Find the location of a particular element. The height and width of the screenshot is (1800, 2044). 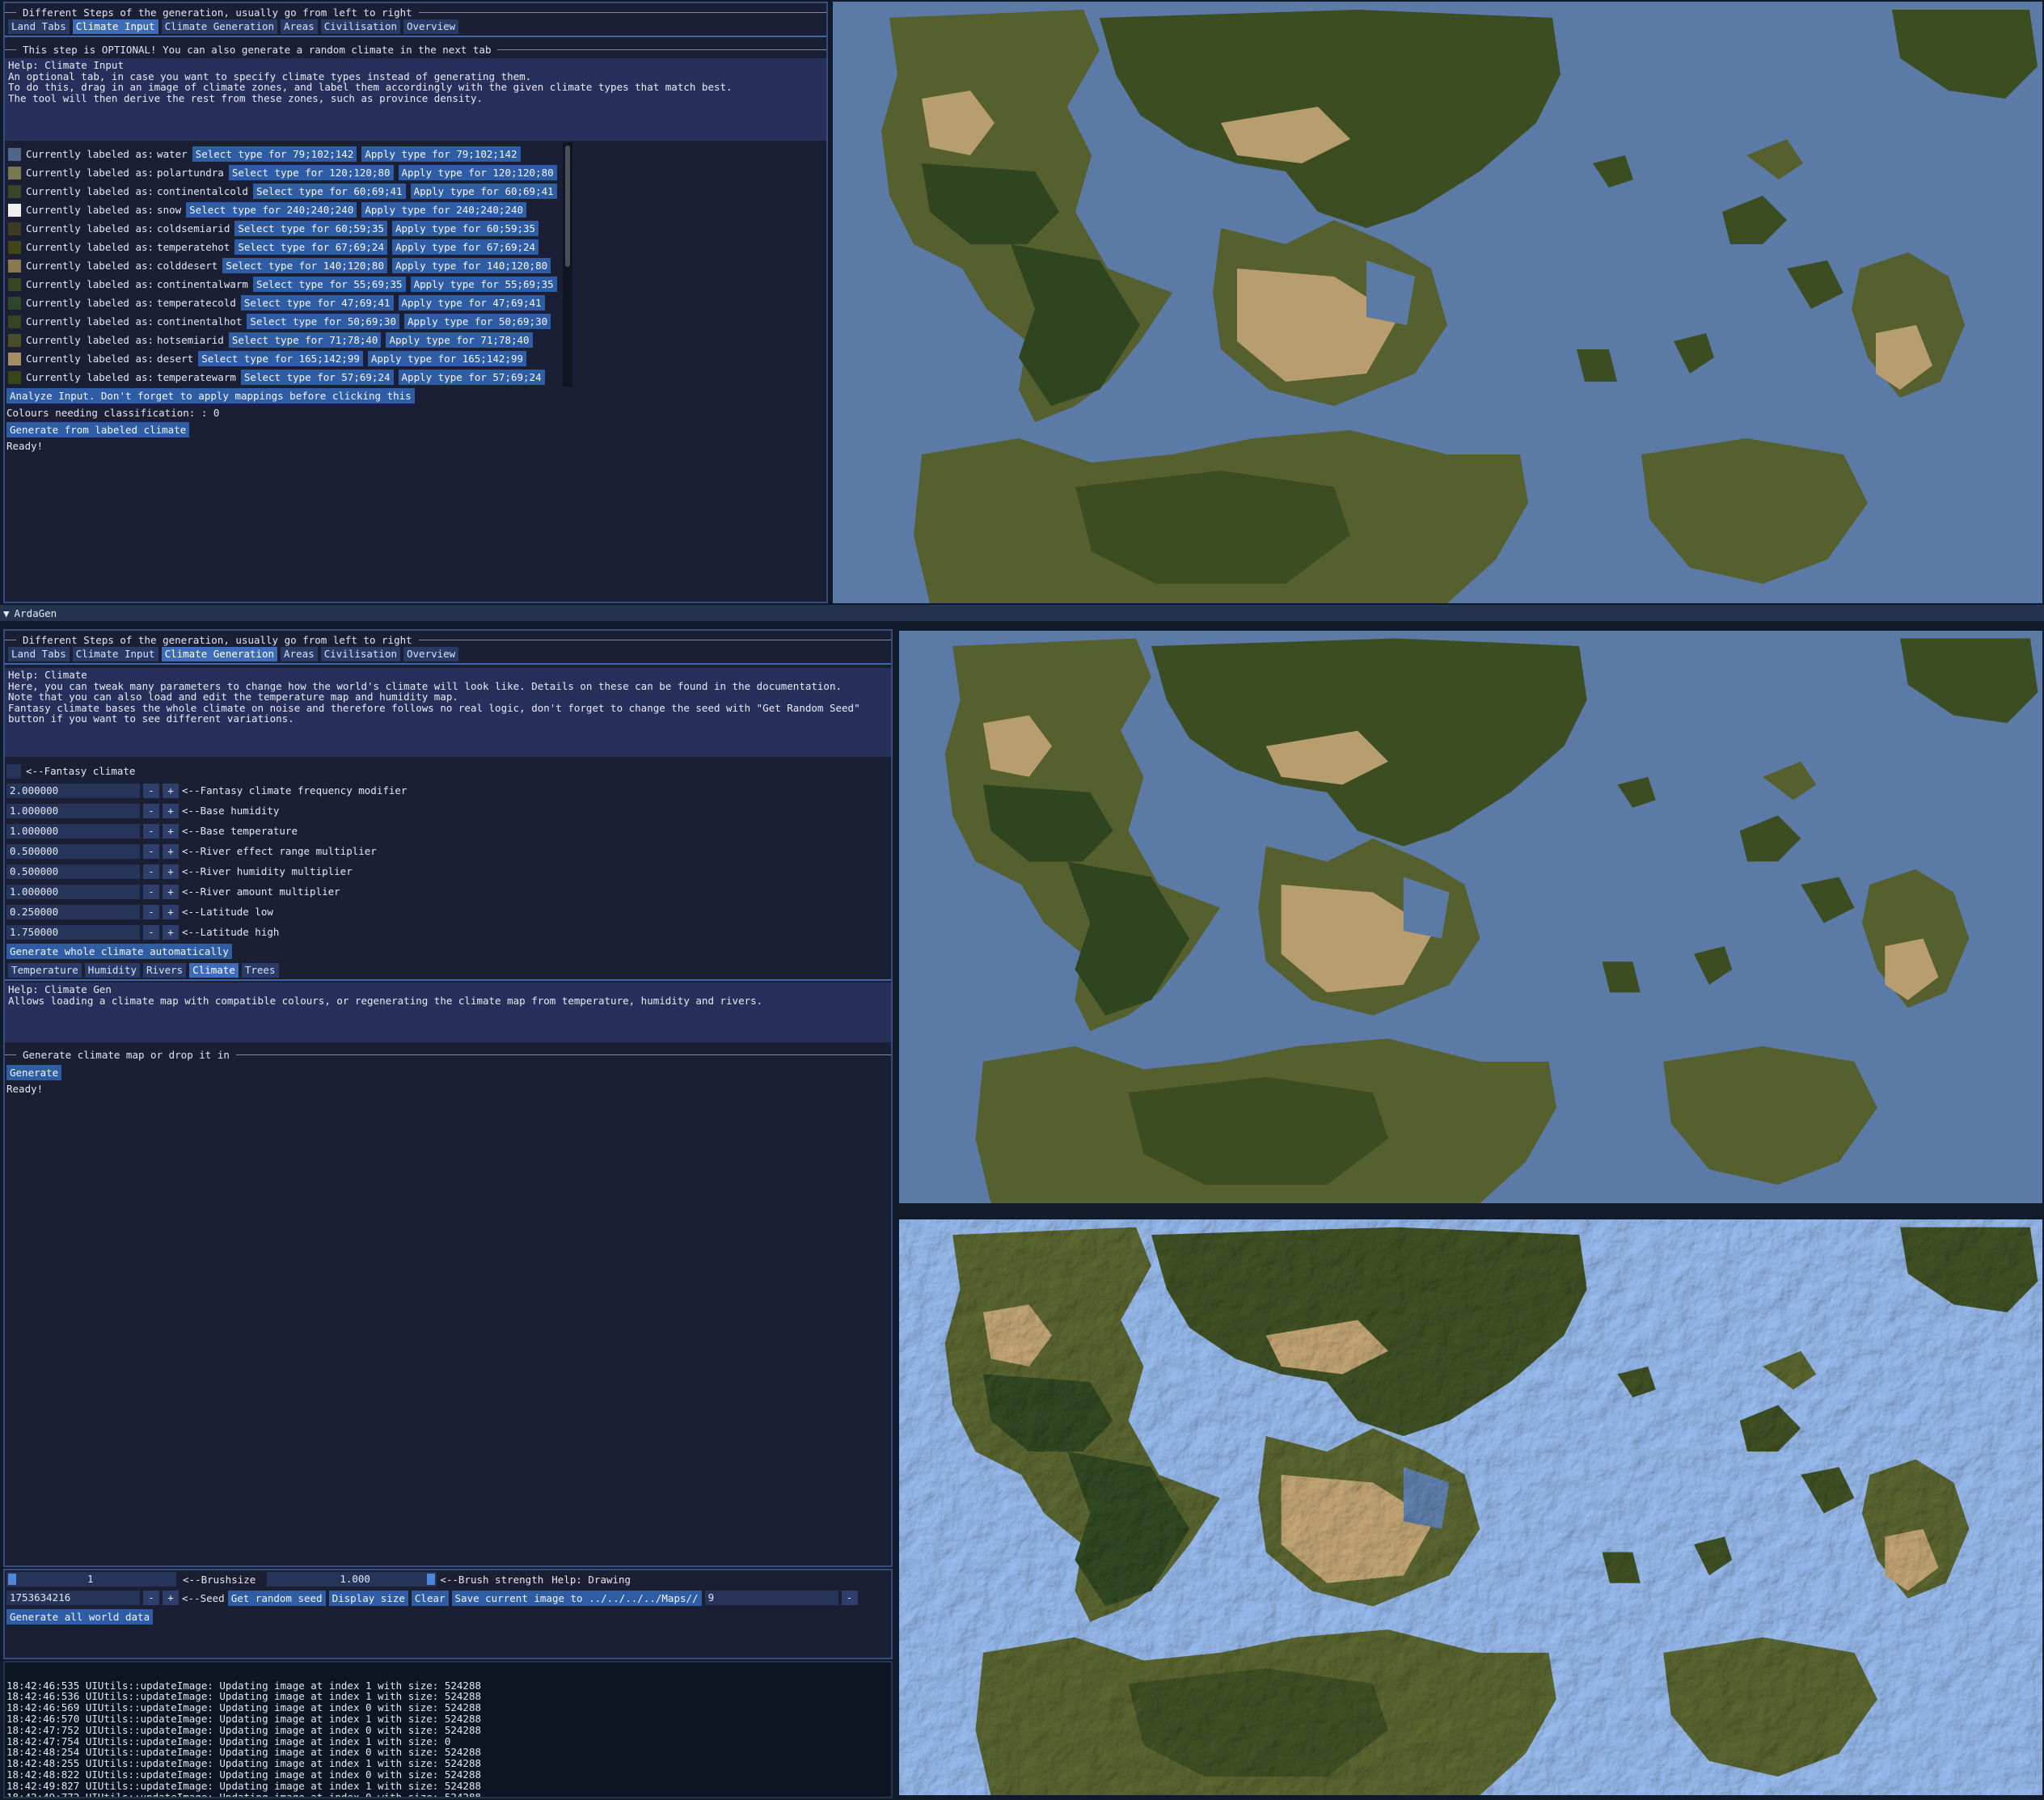

subtab-temperature: Temperature is located at coordinates (45, 970).